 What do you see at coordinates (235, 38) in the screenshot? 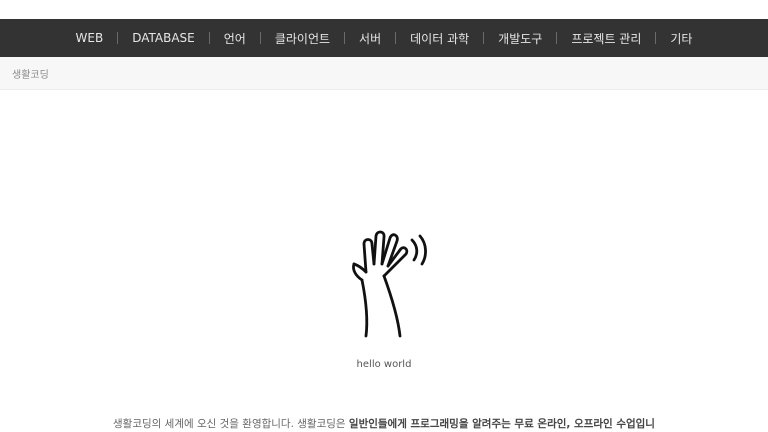
I see `nav-item-language: 언어` at bounding box center [235, 38].